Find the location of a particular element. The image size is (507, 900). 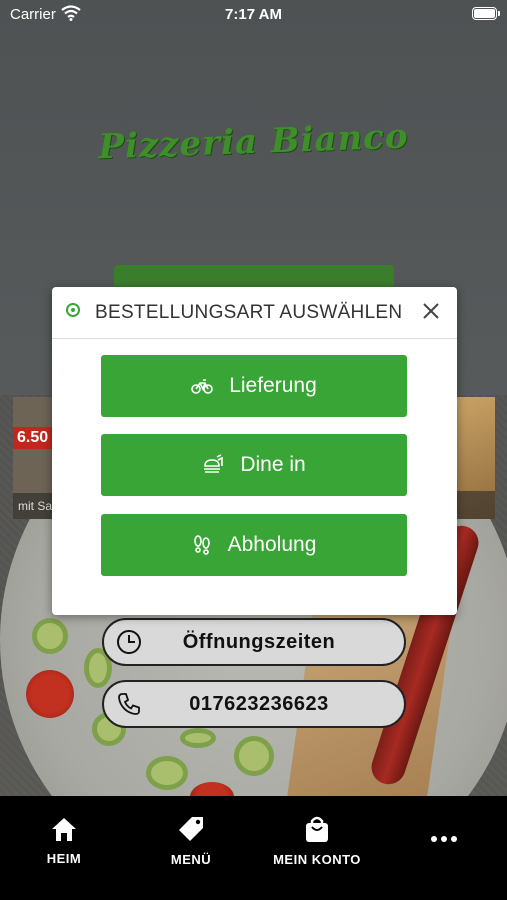

pickup-label: Abholung is located at coordinates (272, 544).